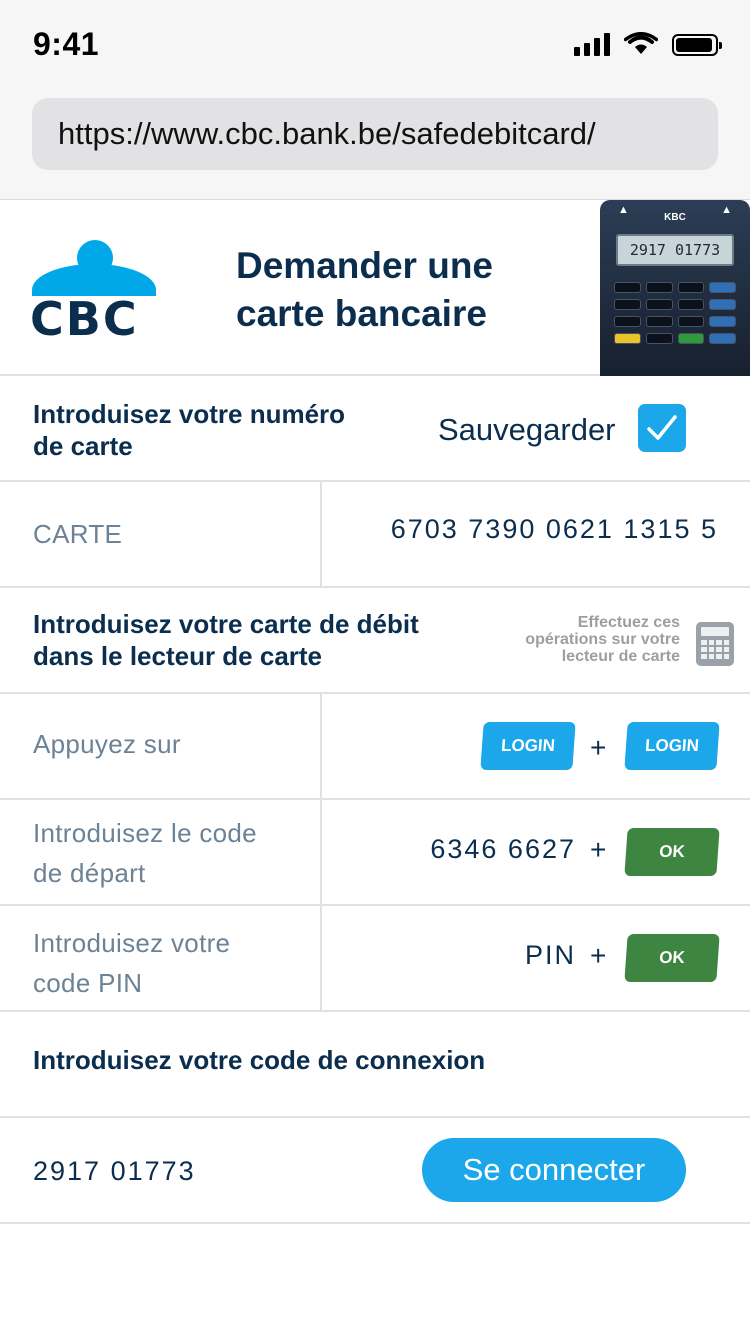  I want to click on save-label: Sauvegarder, so click(527, 430).